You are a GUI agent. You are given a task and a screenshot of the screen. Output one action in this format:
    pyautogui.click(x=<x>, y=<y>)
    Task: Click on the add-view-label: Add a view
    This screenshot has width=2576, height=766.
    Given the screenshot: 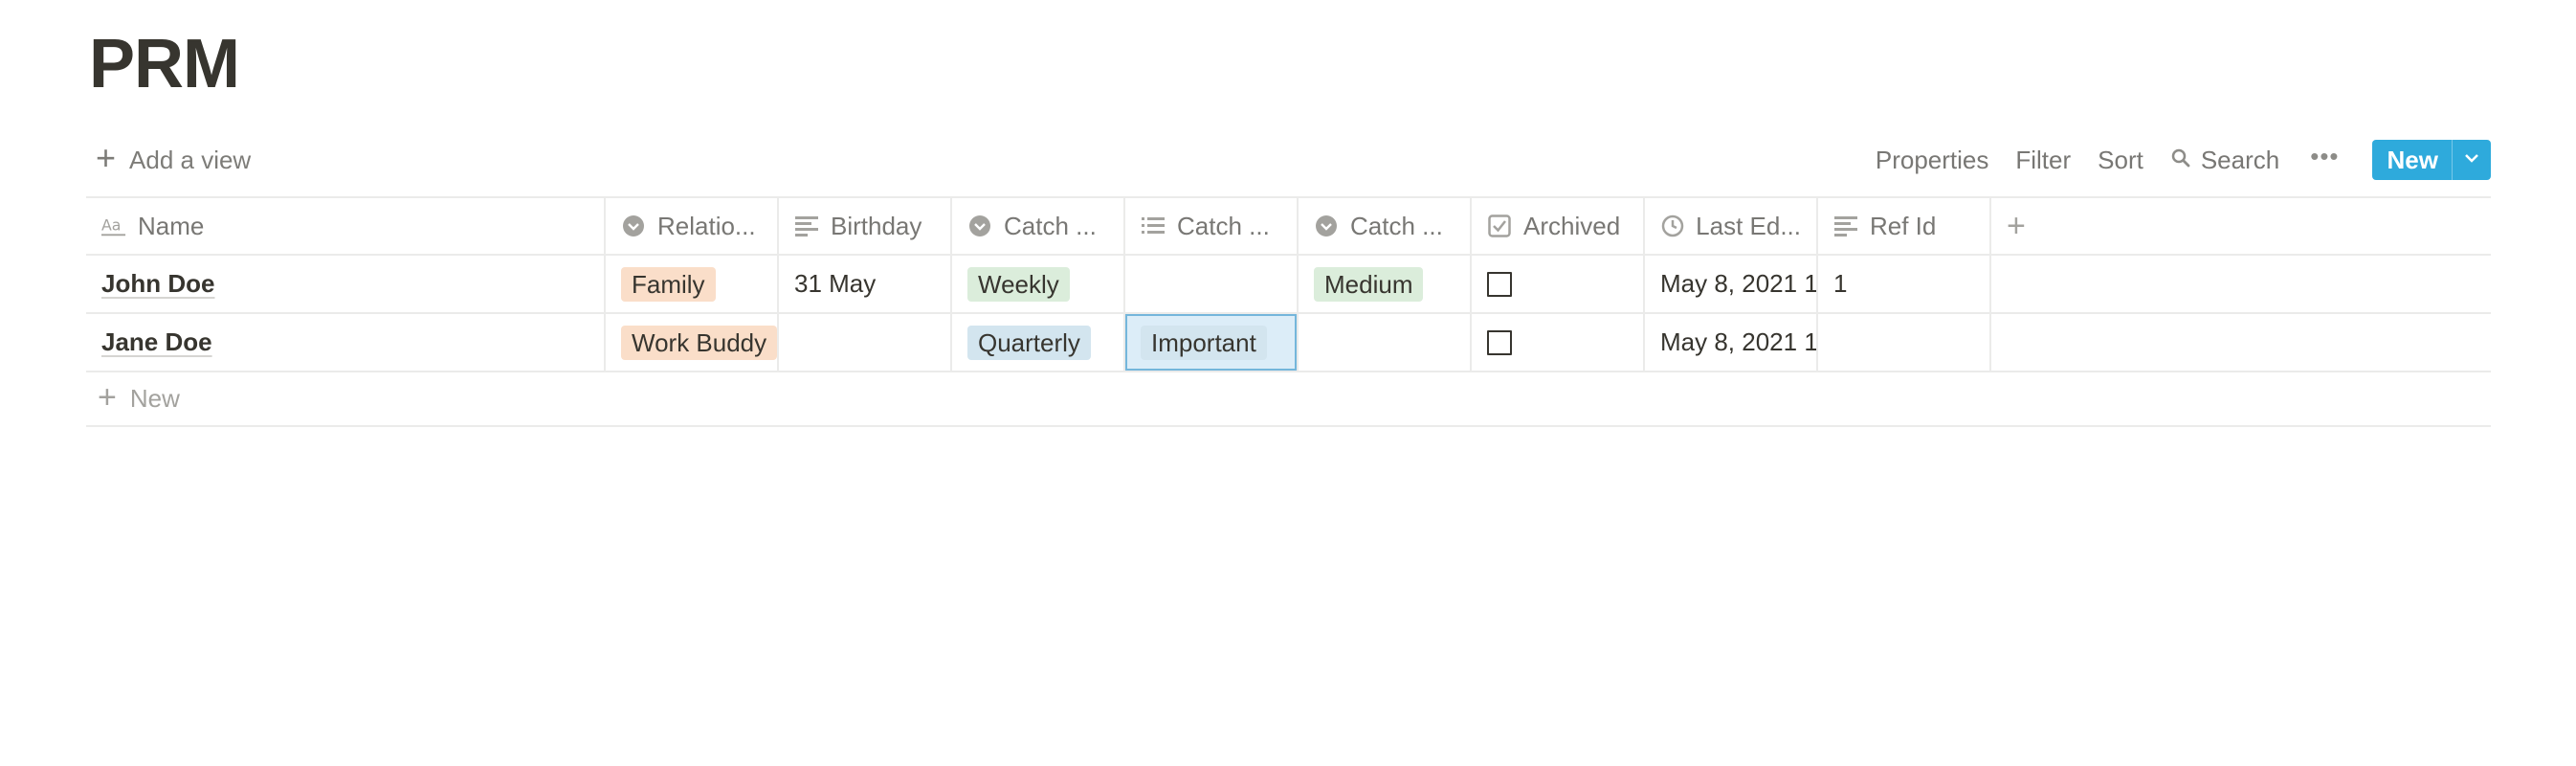 What is the action you would take?
    pyautogui.click(x=190, y=159)
    